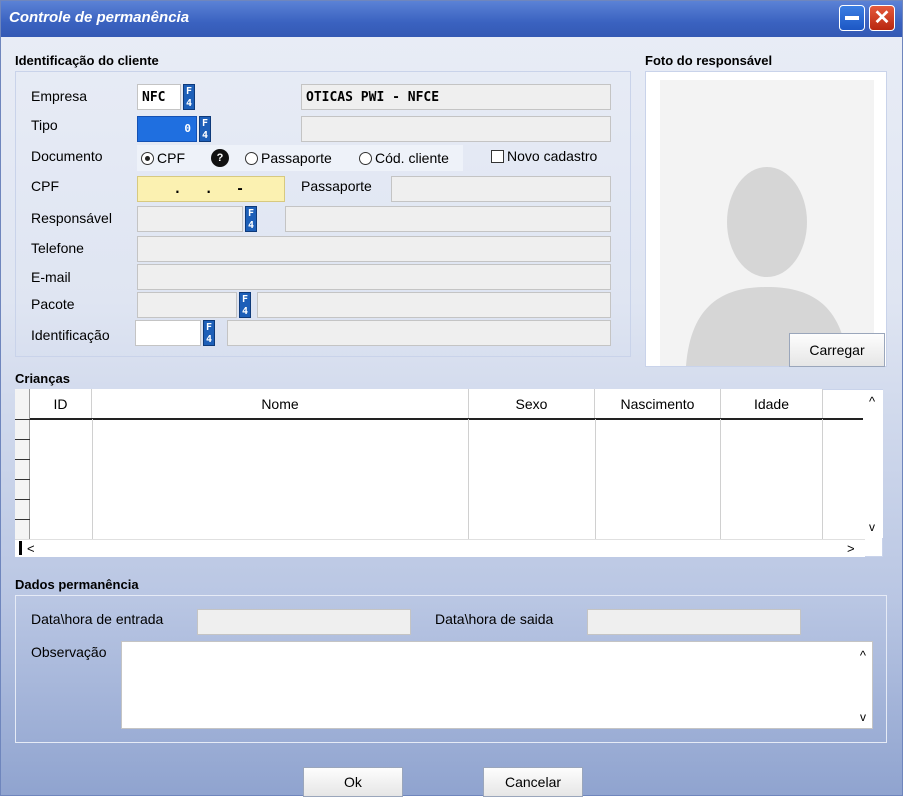 This screenshot has width=903, height=797. I want to click on novo-cadastro-box, so click(497, 156).